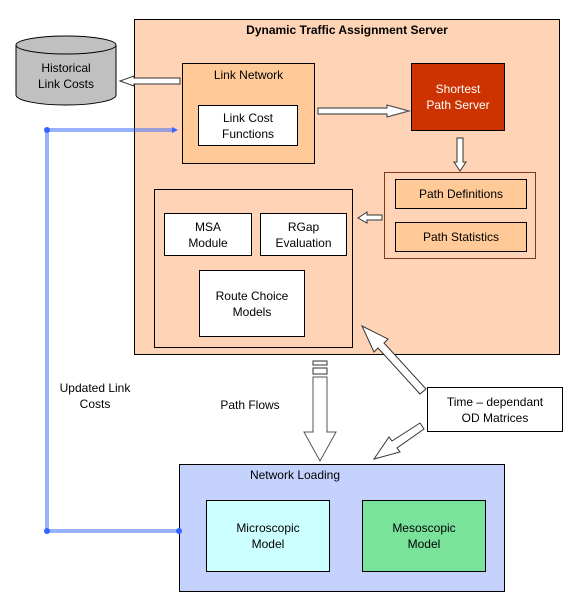 Image resolution: width=579 pixels, height=614 pixels. What do you see at coordinates (179, 531) in the screenshot?
I see `feedback-node-loading` at bounding box center [179, 531].